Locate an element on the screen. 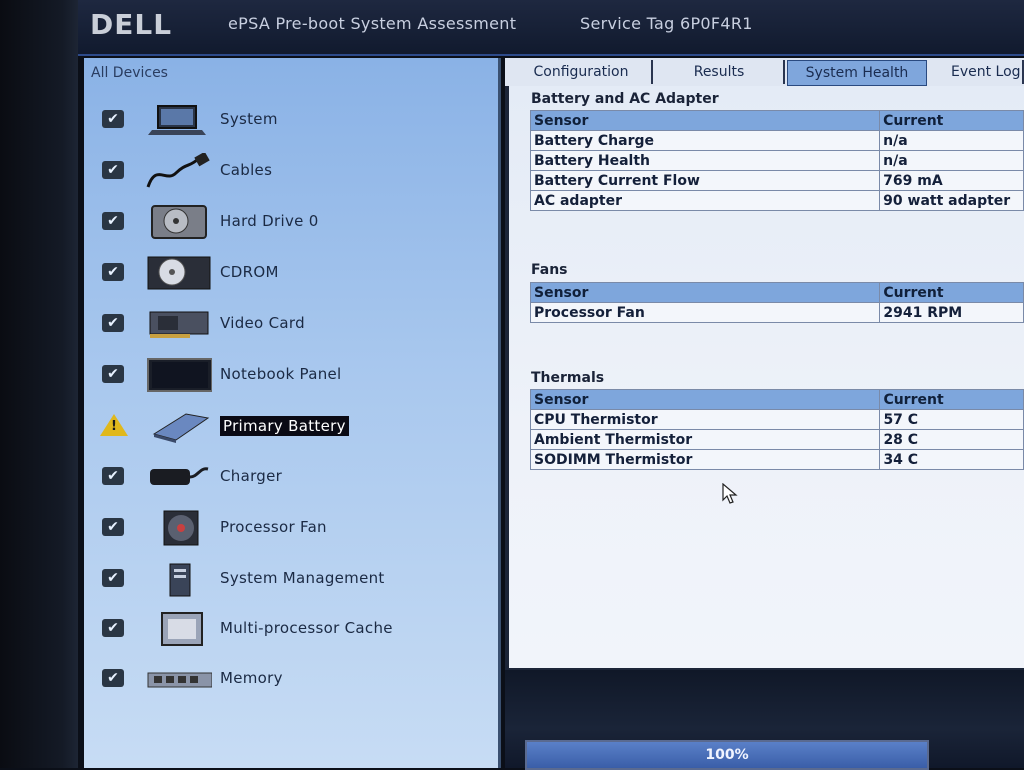 Image resolution: width=1024 pixels, height=770 pixels. device-item-system-management: ✔ System Management is located at coordinates (291, 579).